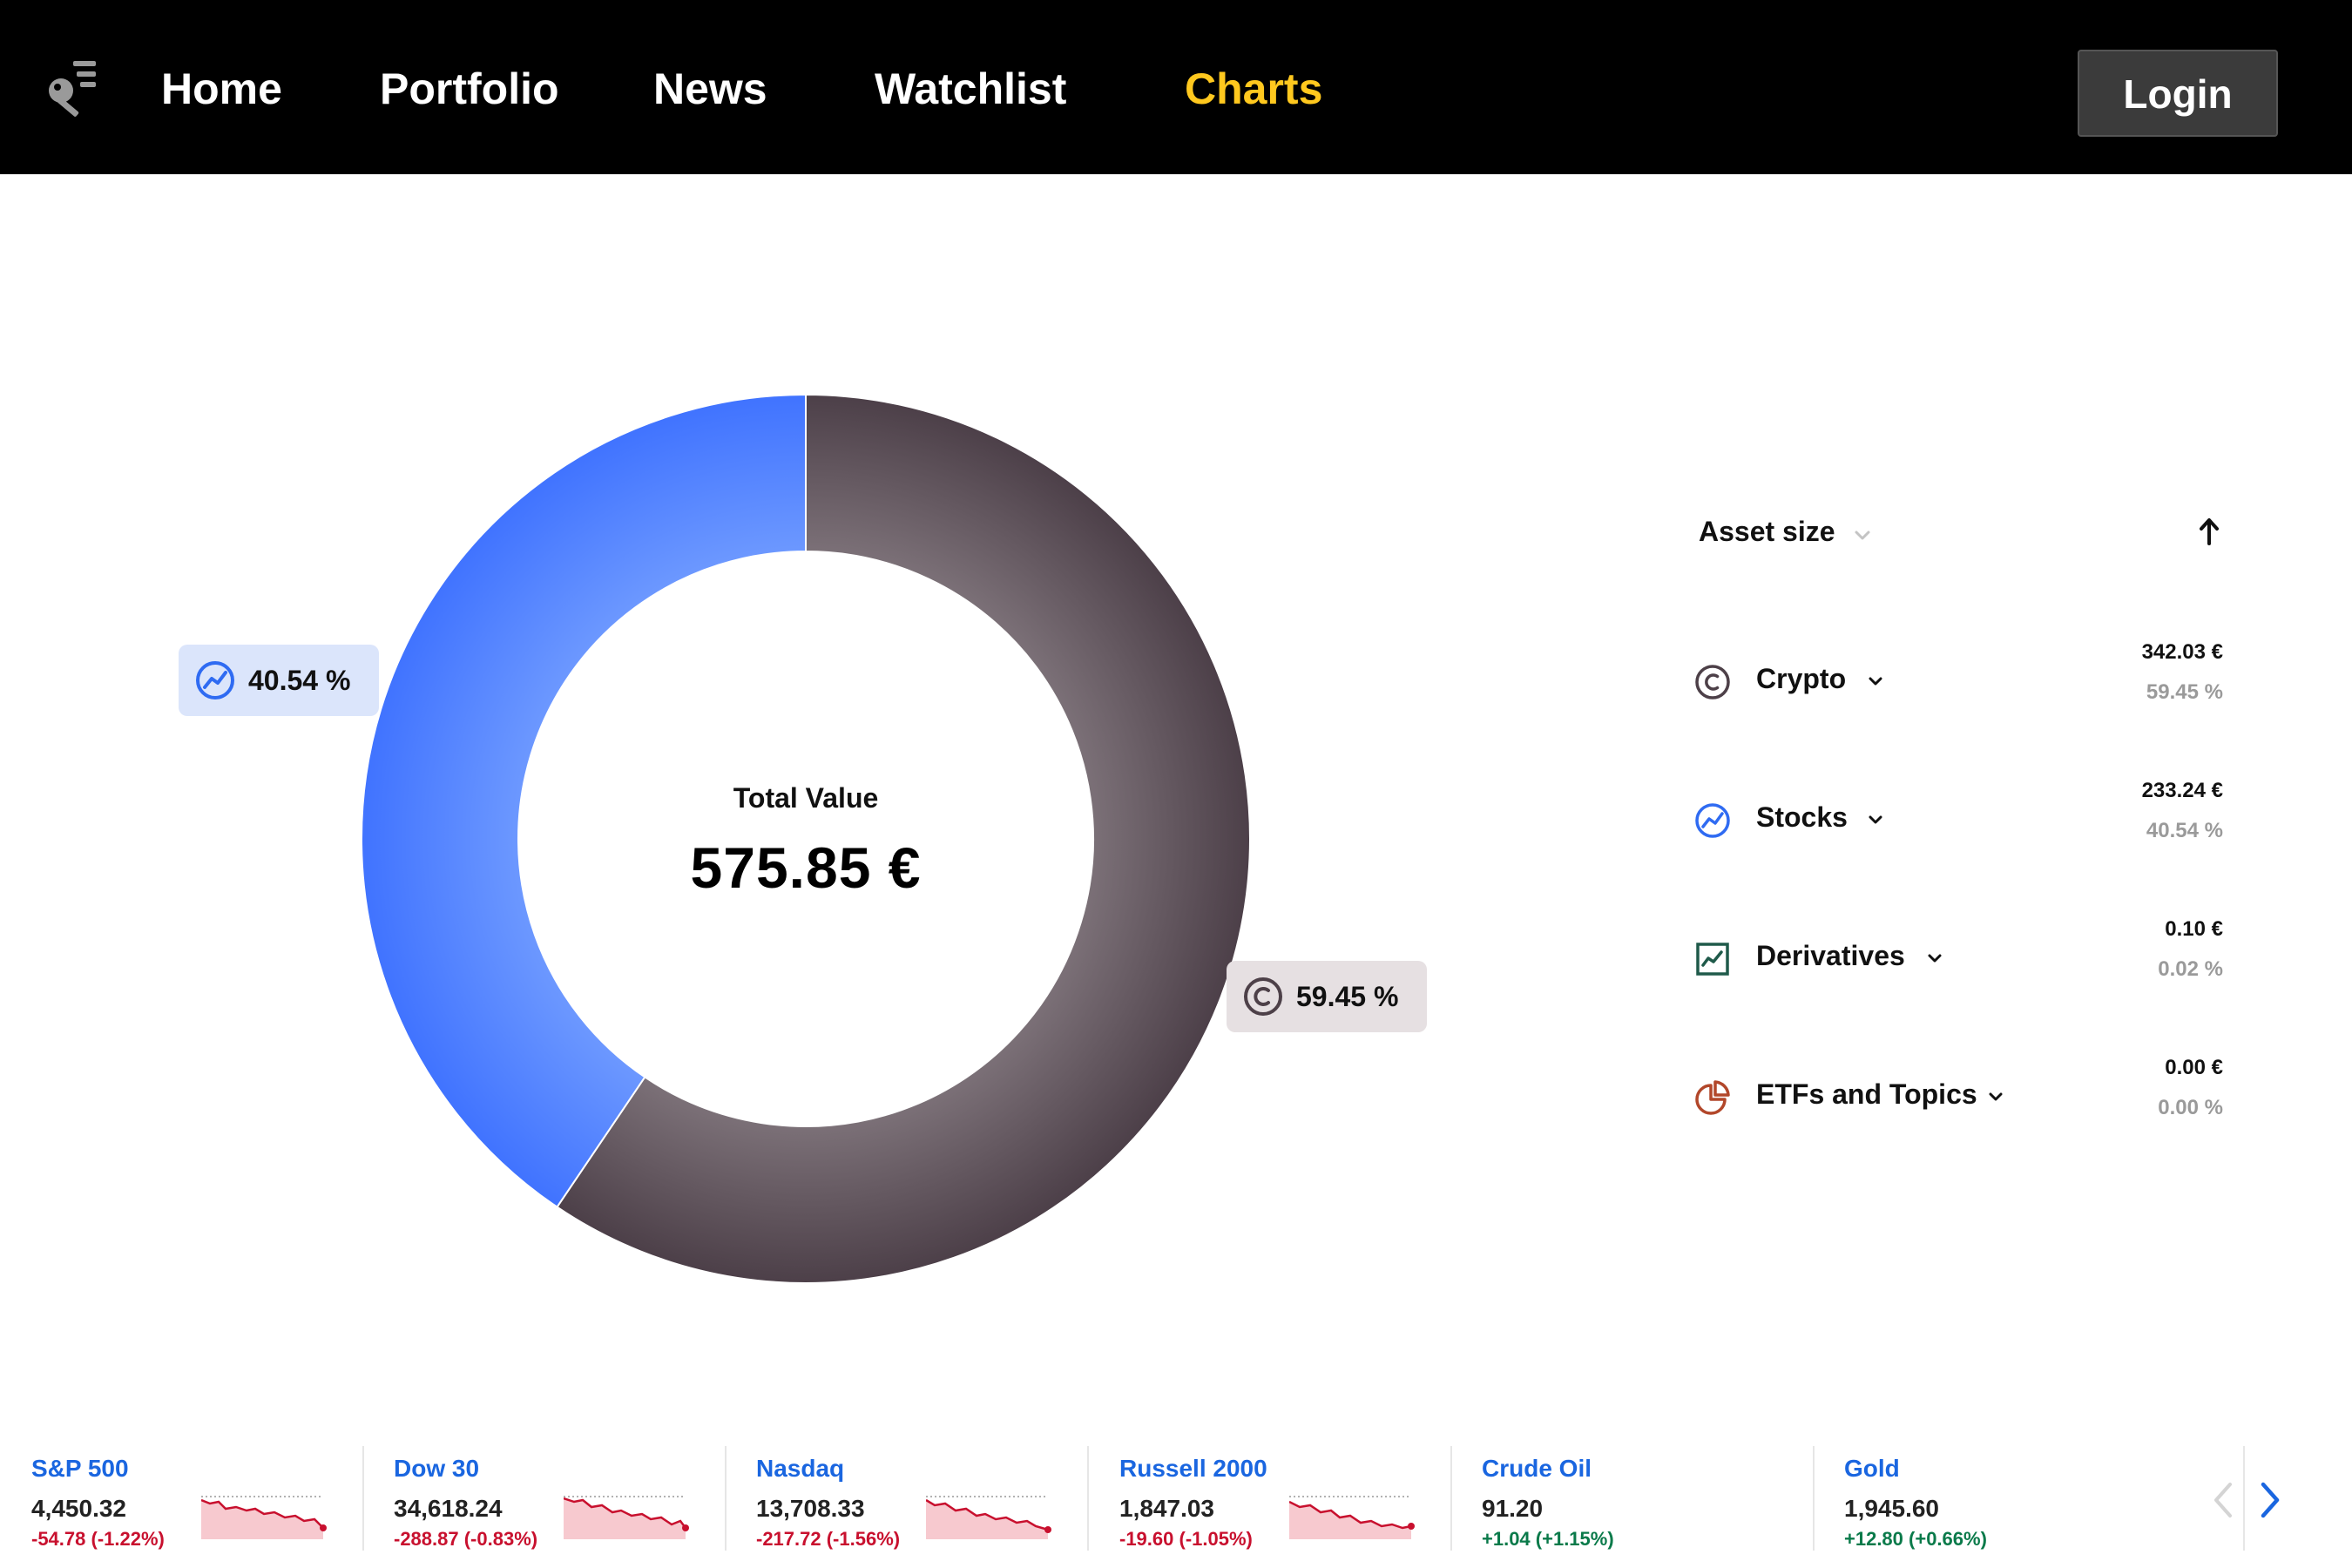 The width and height of the screenshot is (2352, 1568). I want to click on asset-row-etfs: ETFs and Topics 0.00 € 0.00 %, so click(1957, 1099).